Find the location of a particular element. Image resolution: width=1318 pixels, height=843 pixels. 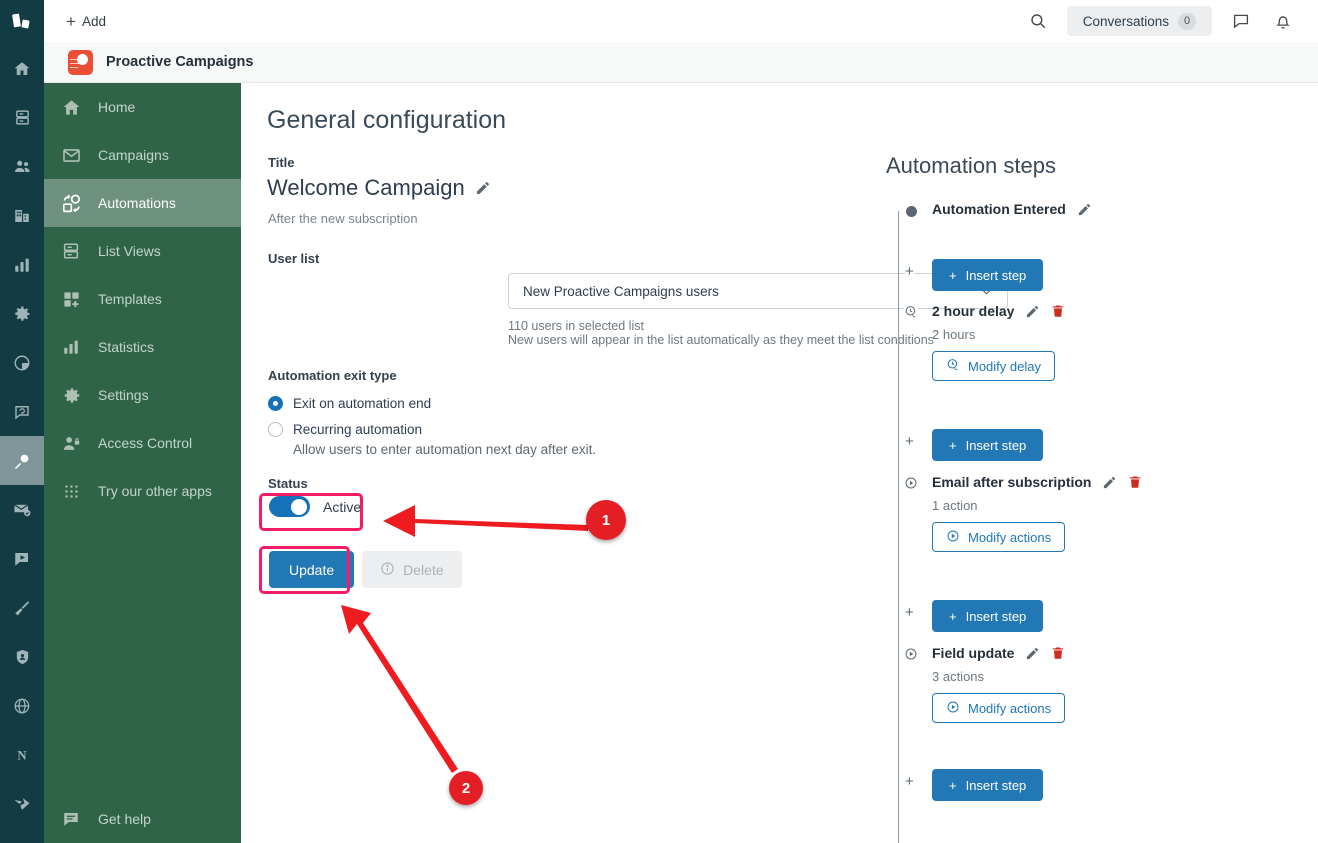

sidebar-item-automations: Automations is located at coordinates (142, 203).